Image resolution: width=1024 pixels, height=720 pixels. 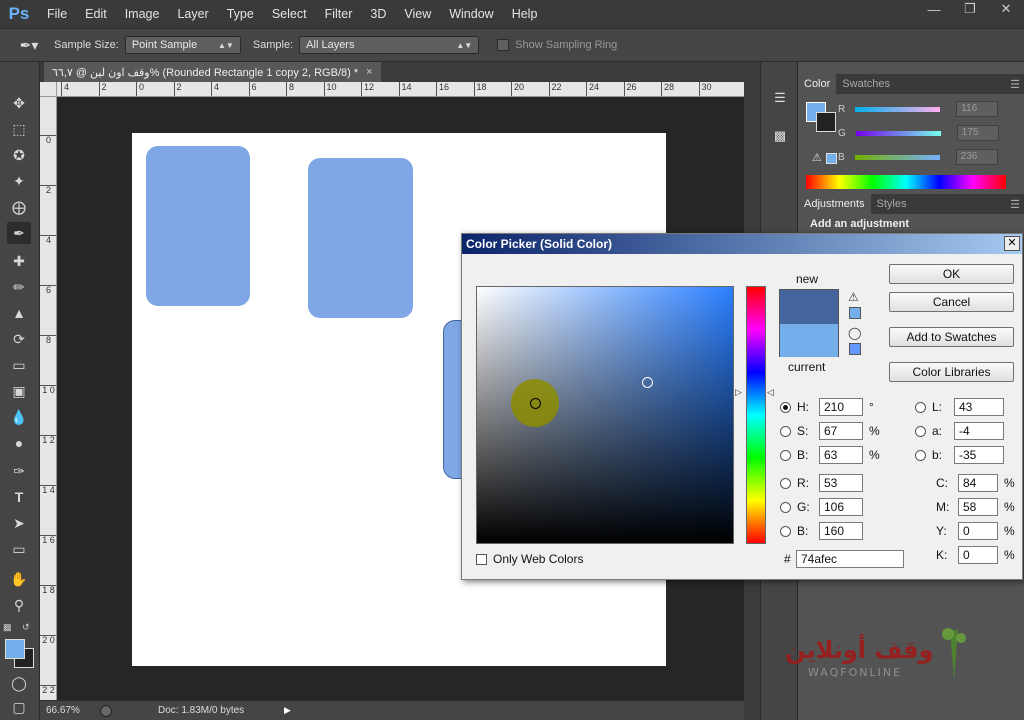 I want to click on lab-b-radio, so click(x=920, y=455).